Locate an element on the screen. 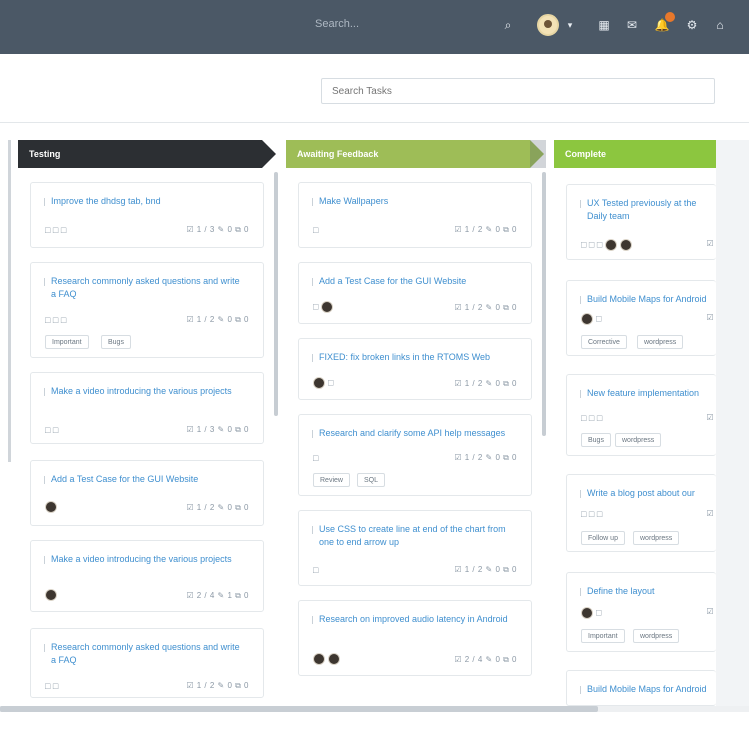 This screenshot has width=749, height=731. task-checklist is located at coordinates (328, 659).